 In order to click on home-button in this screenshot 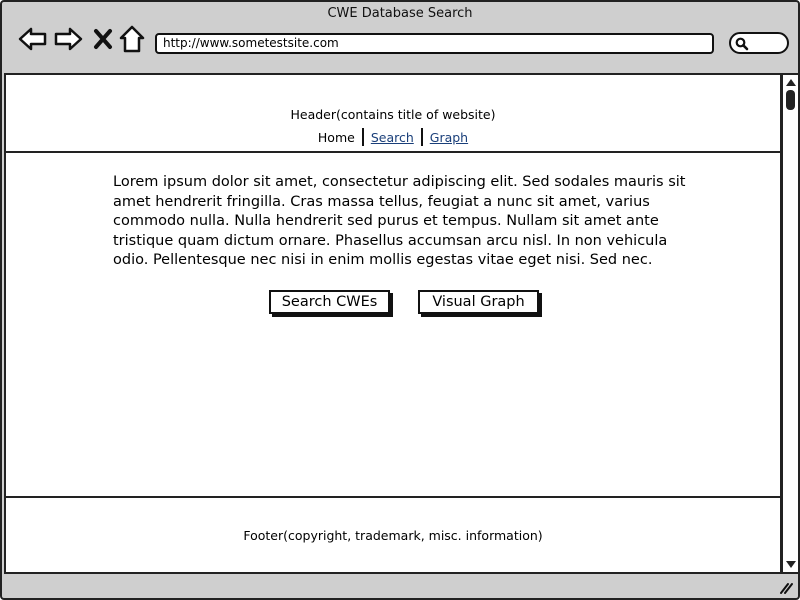, I will do `click(132, 39)`.